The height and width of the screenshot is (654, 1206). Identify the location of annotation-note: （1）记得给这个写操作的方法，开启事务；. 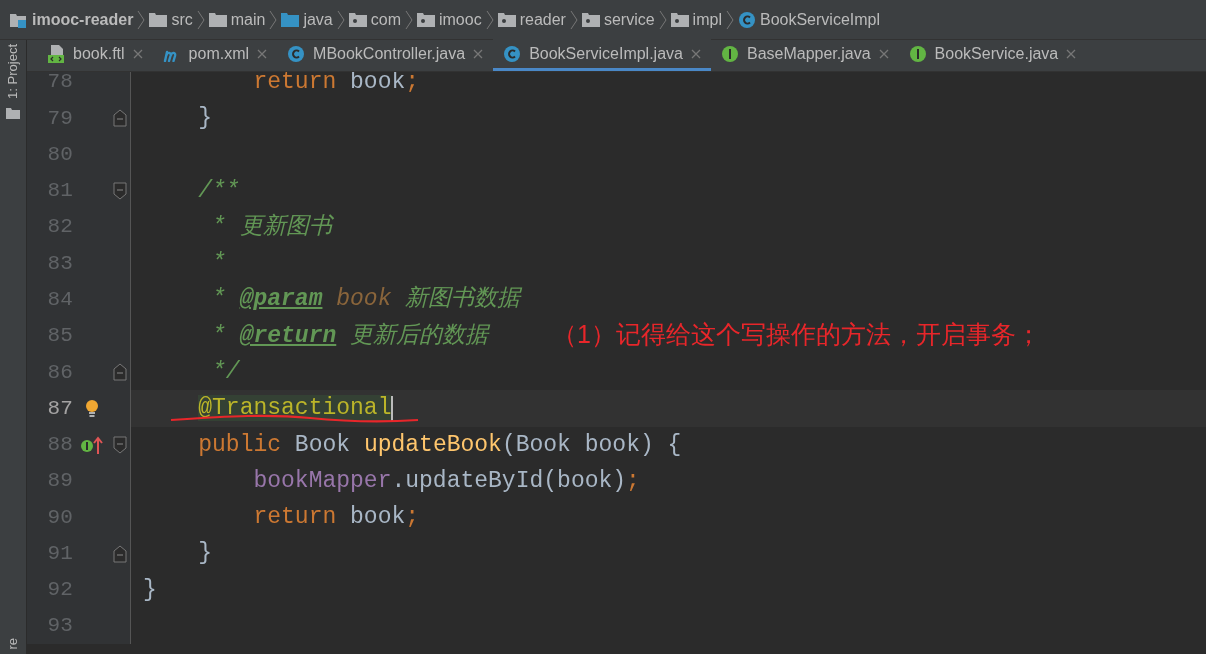
(796, 334).